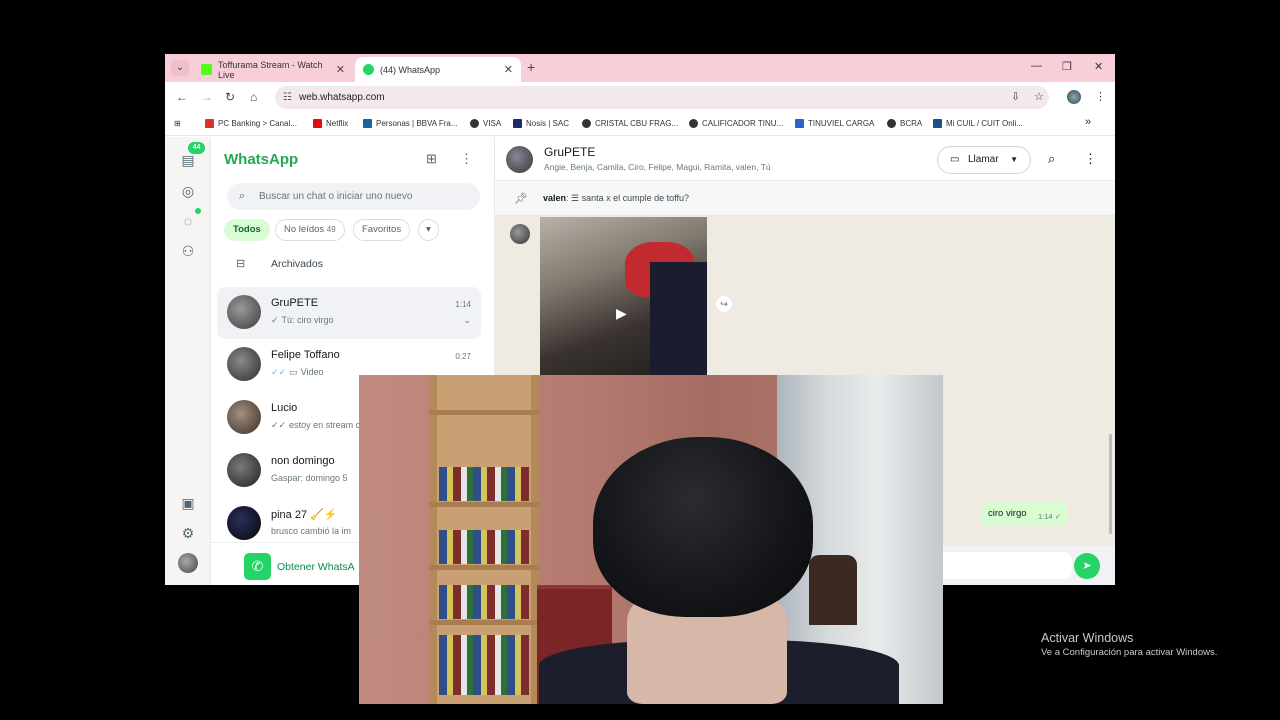  I want to click on tab-toffurama: Toffurama Stream - Watch Live ✕, so click(273, 69).